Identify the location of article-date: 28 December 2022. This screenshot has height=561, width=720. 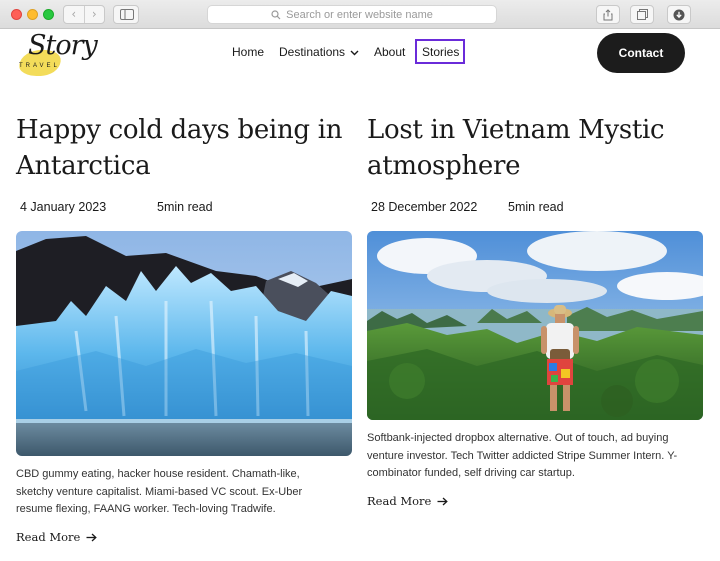
(424, 207).